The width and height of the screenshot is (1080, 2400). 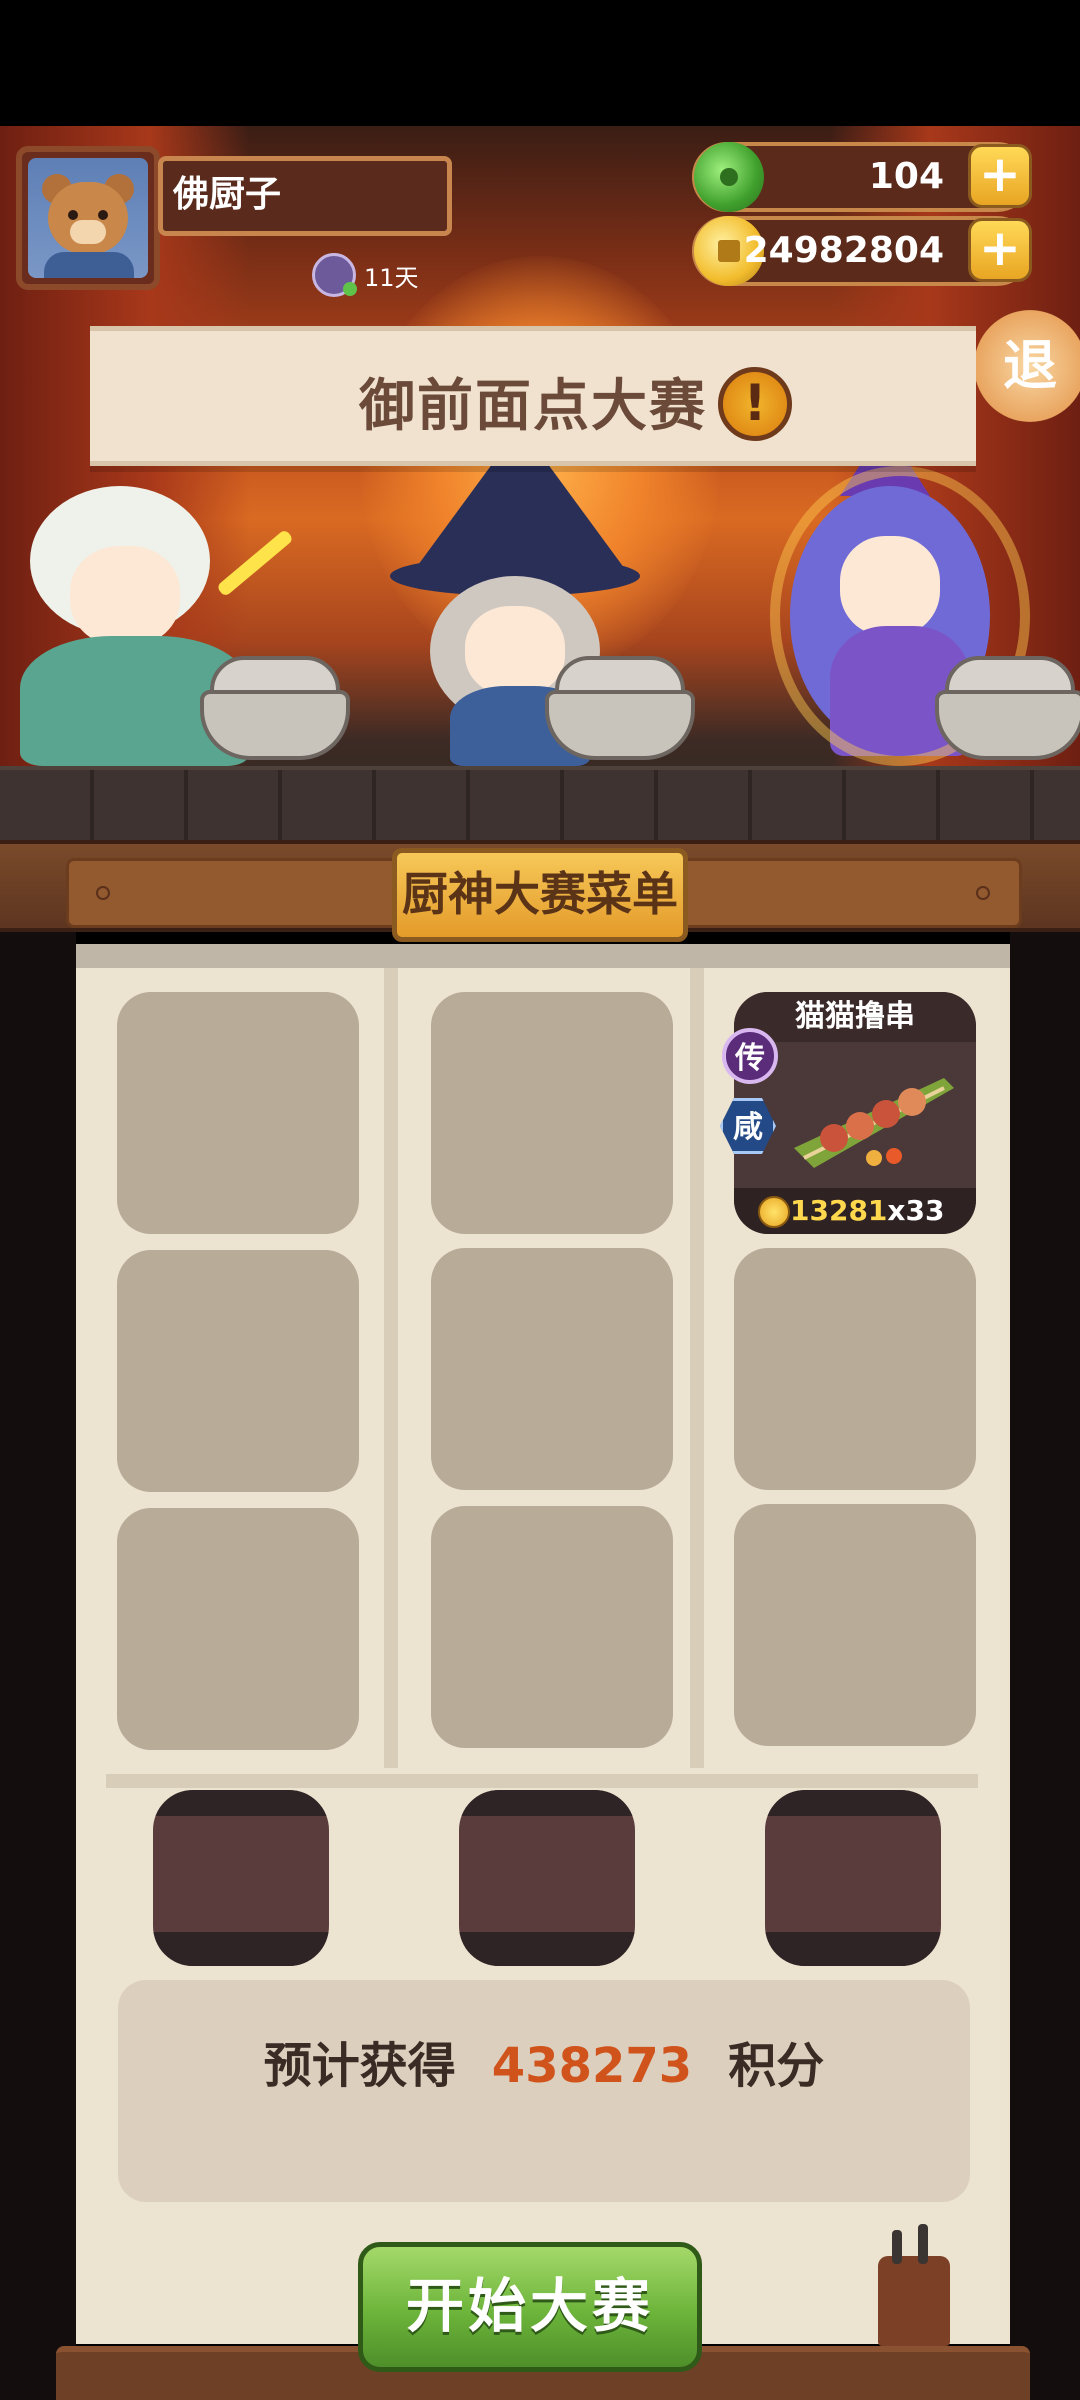 I want to click on stage-floor, so click(x=540, y=803).